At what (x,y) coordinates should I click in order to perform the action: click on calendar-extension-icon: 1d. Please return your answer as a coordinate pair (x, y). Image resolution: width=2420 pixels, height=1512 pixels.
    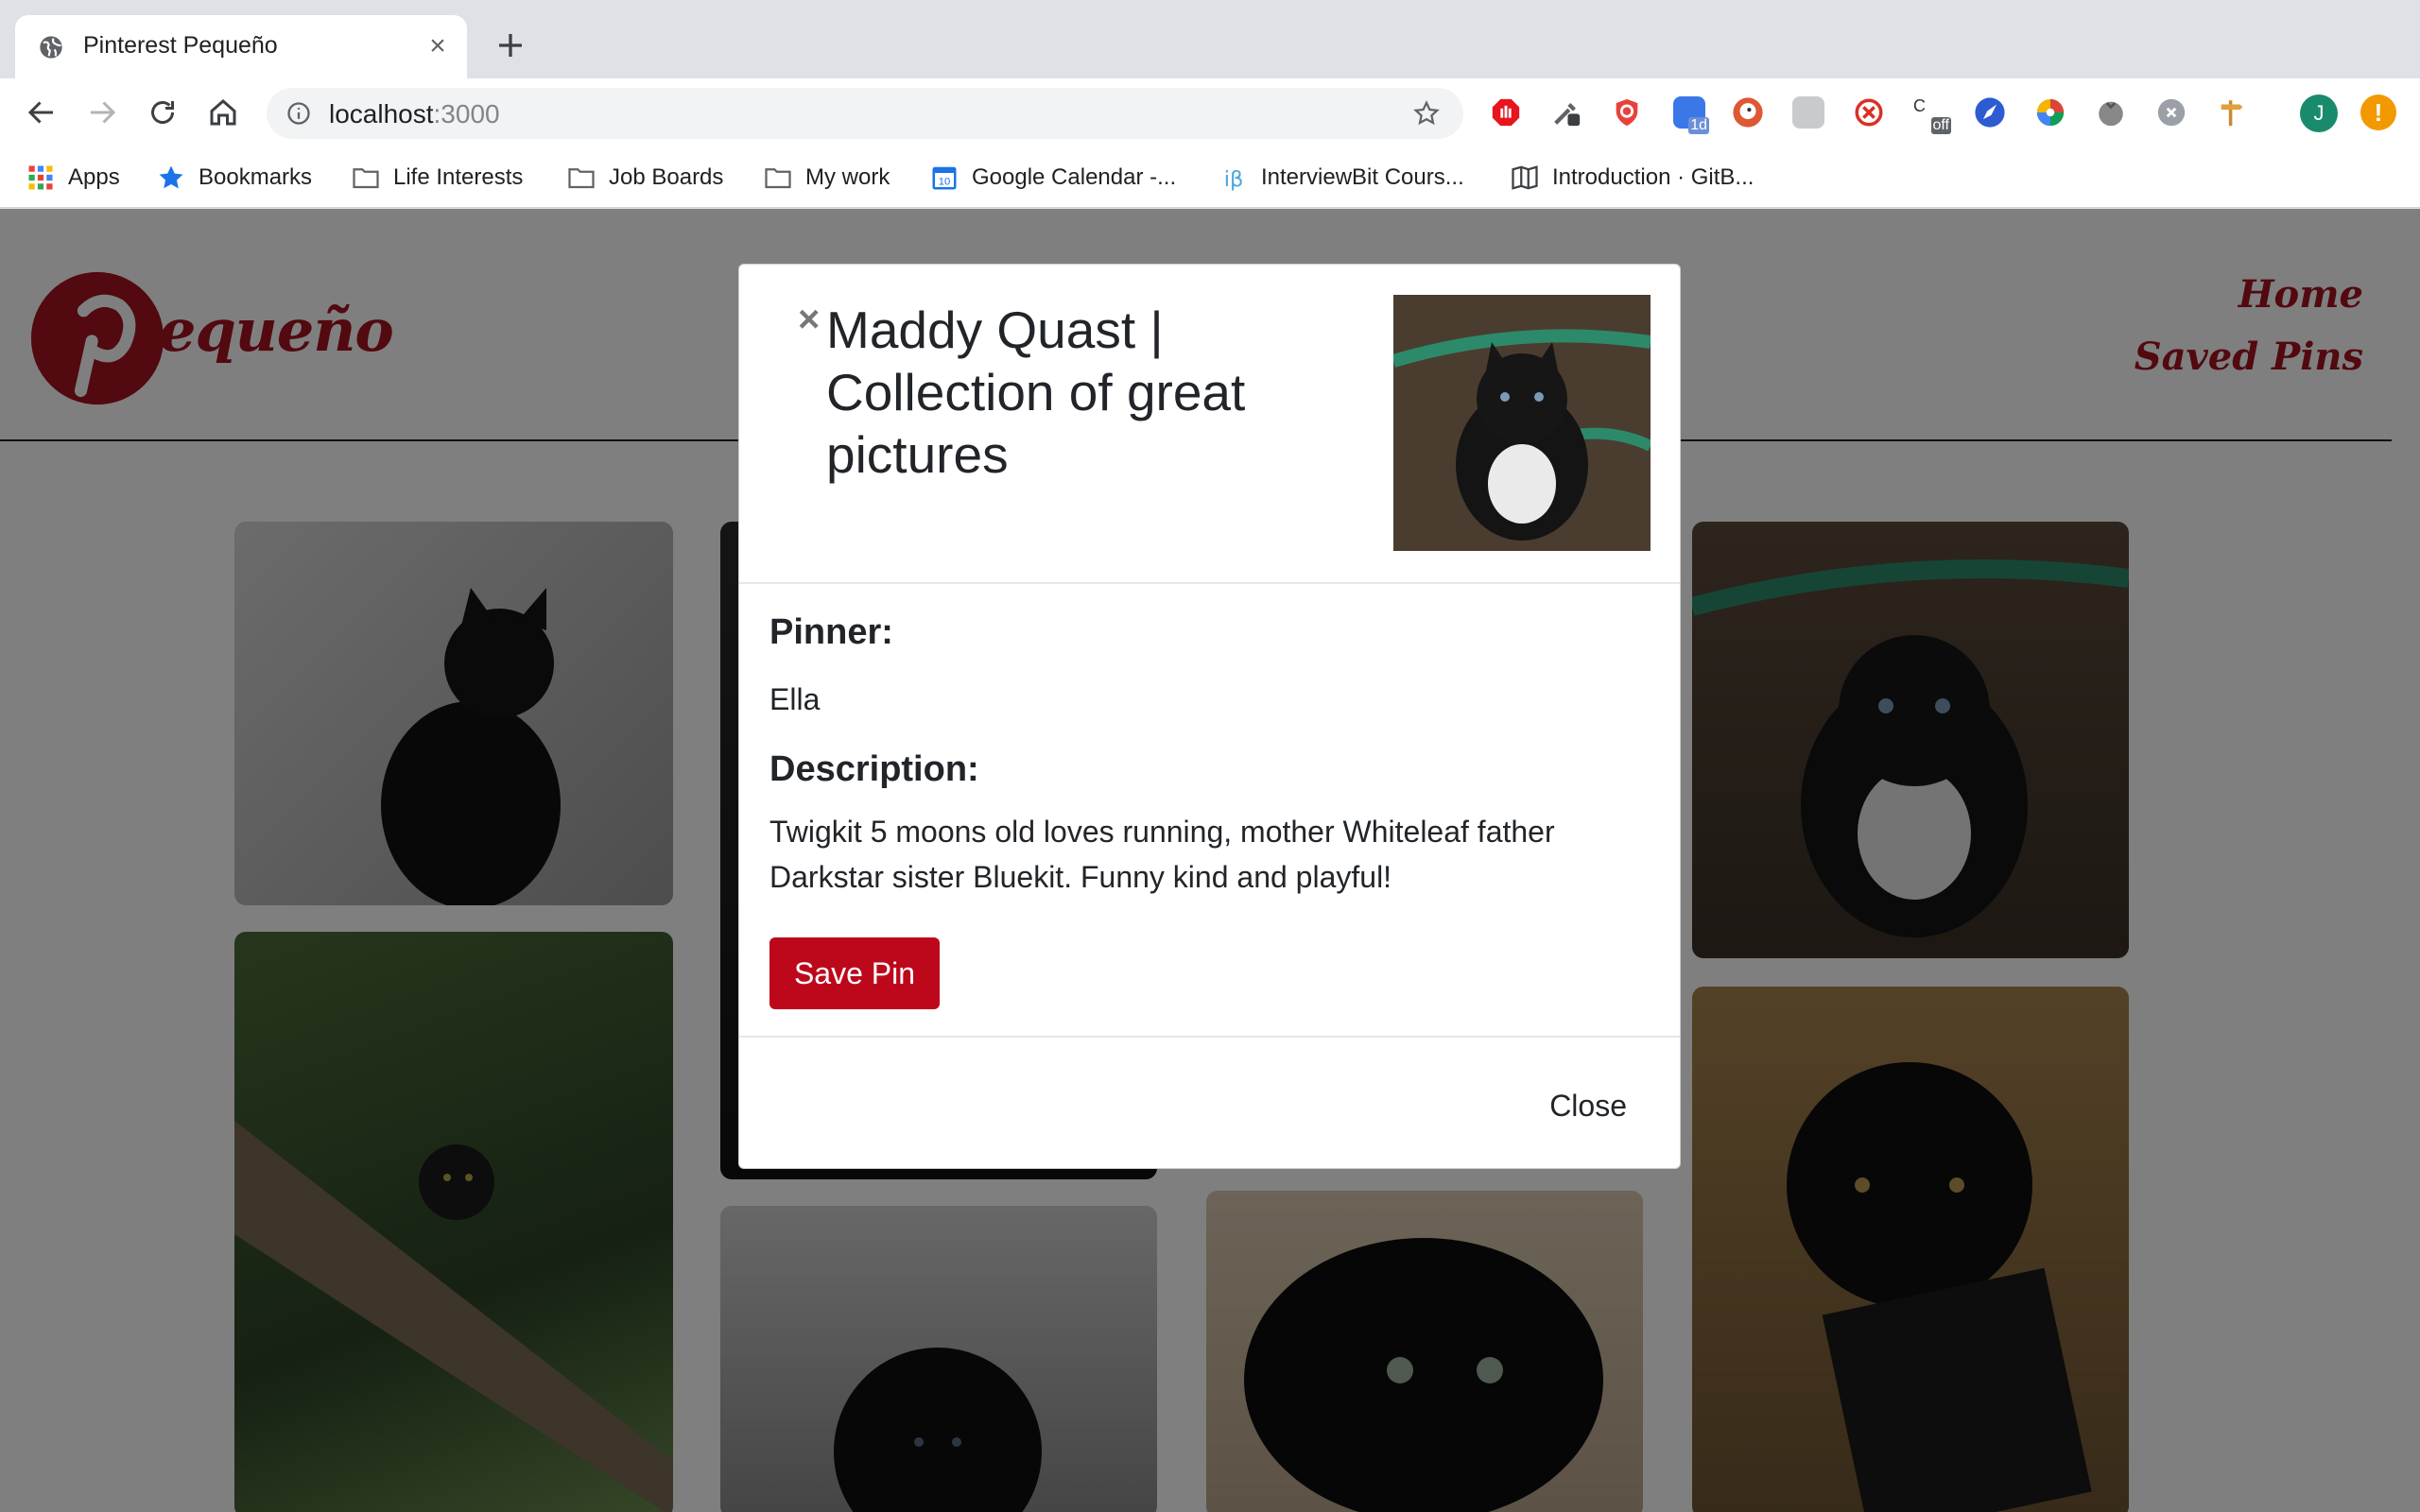
    Looking at the image, I should click on (1691, 115).